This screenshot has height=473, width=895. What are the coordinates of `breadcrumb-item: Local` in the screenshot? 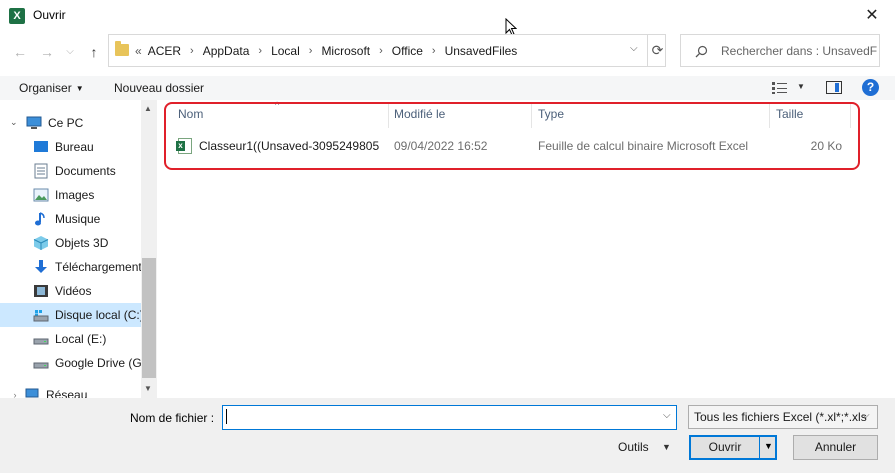 It's located at (285, 51).